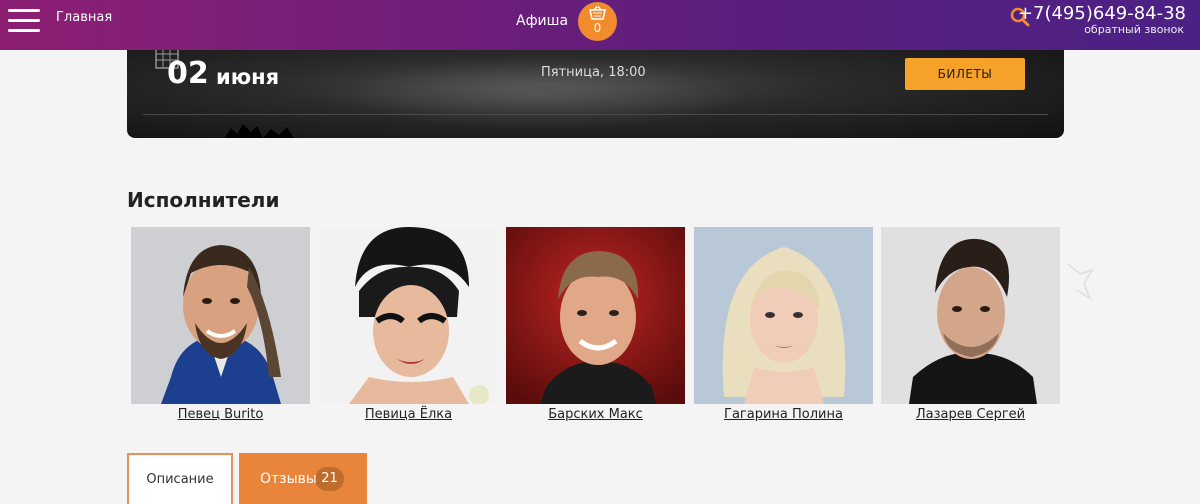 This screenshot has height=504, width=1200. I want to click on tab-reviews: Отзывы 21, so click(303, 478).